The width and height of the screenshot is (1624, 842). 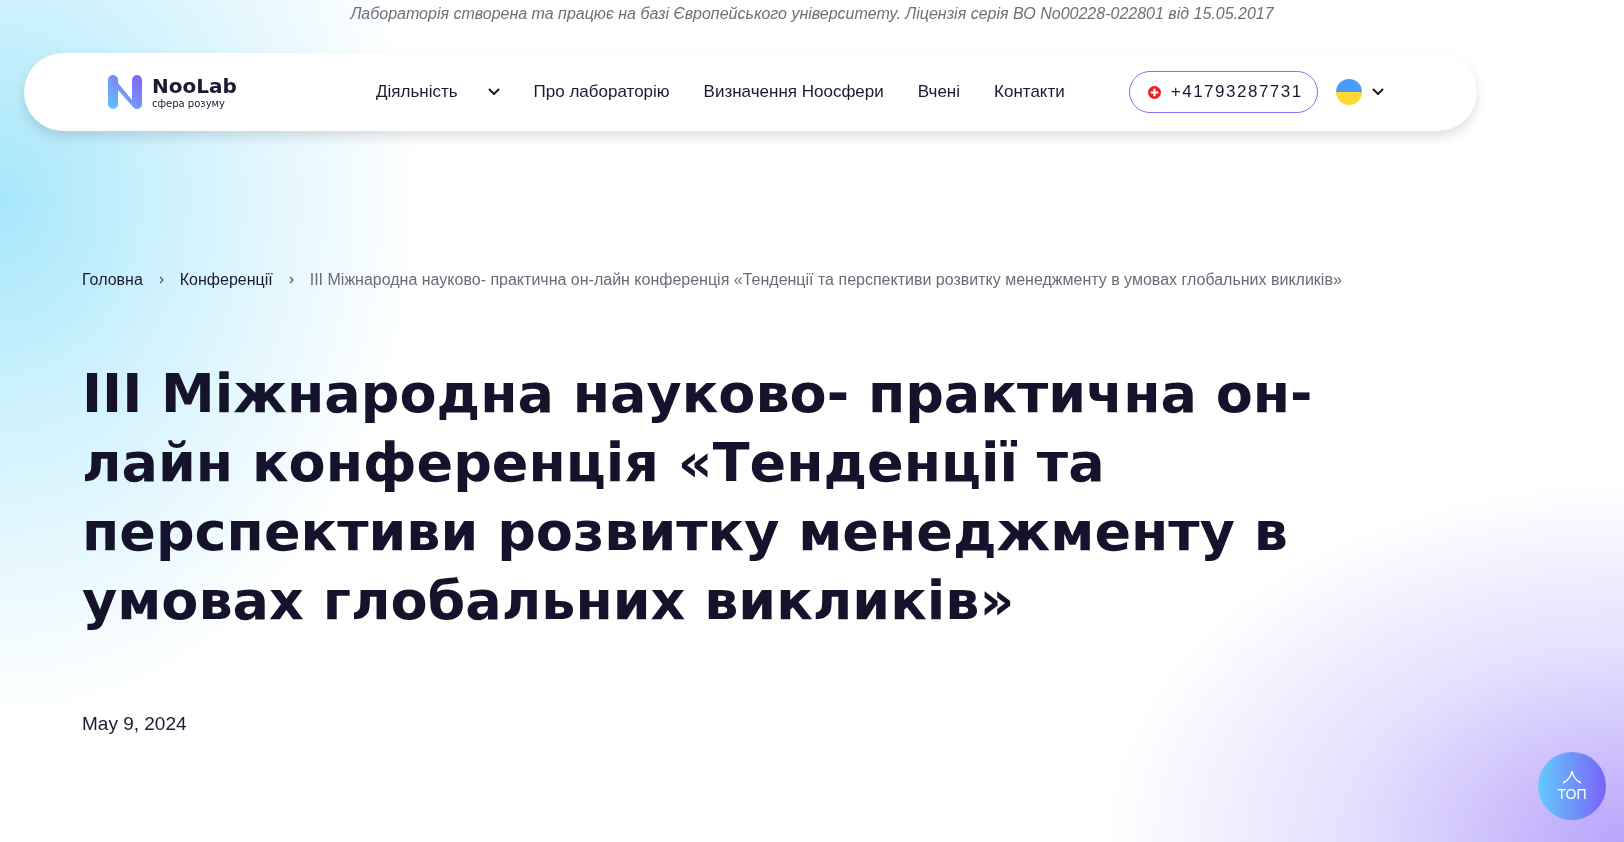 What do you see at coordinates (226, 280) in the screenshot?
I see `breadcrumb-link: Конференції` at bounding box center [226, 280].